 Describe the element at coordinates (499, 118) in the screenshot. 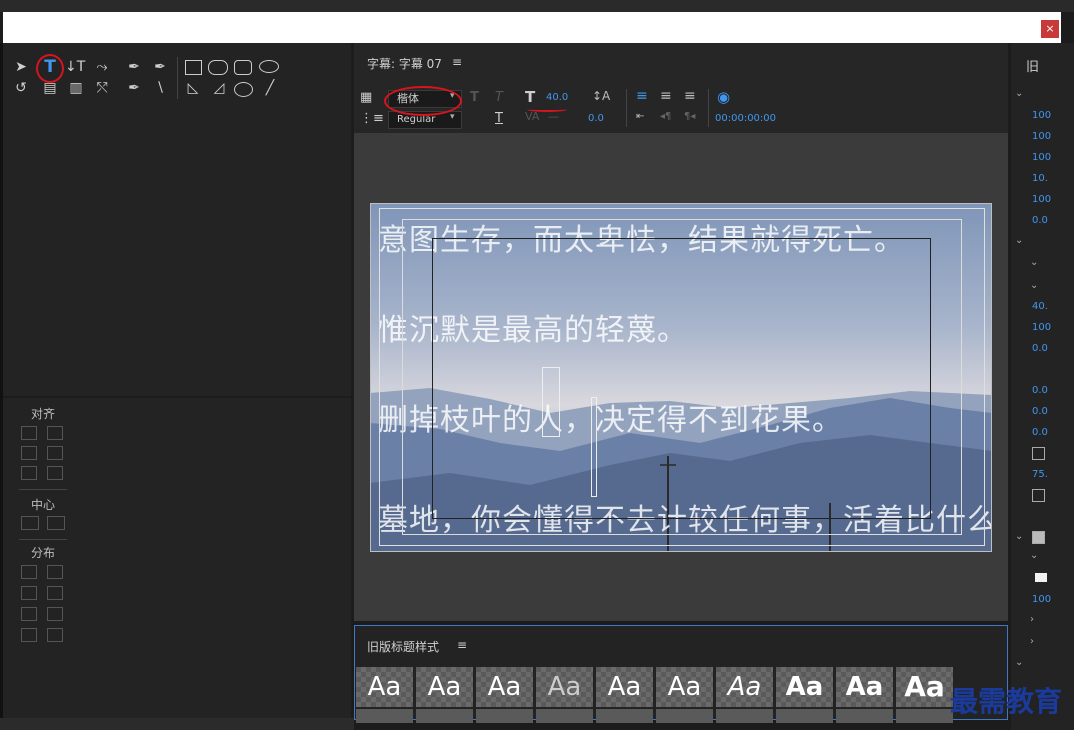

I see `underline-button: T` at that location.